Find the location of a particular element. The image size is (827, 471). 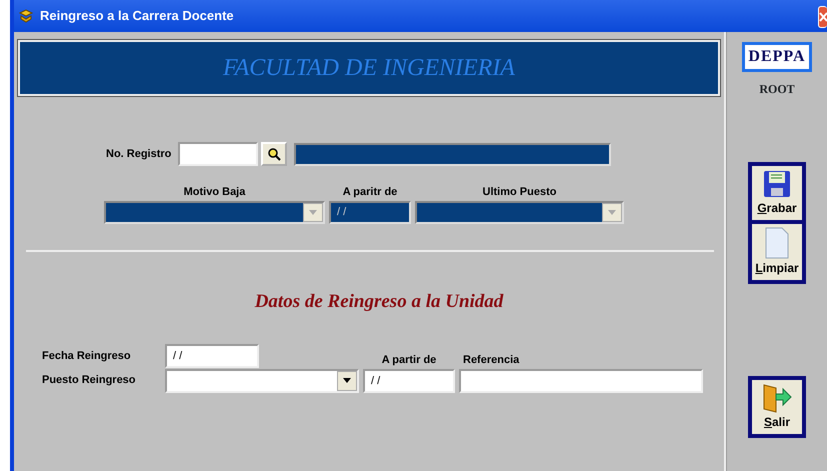

field-label: A partir de is located at coordinates (409, 360).